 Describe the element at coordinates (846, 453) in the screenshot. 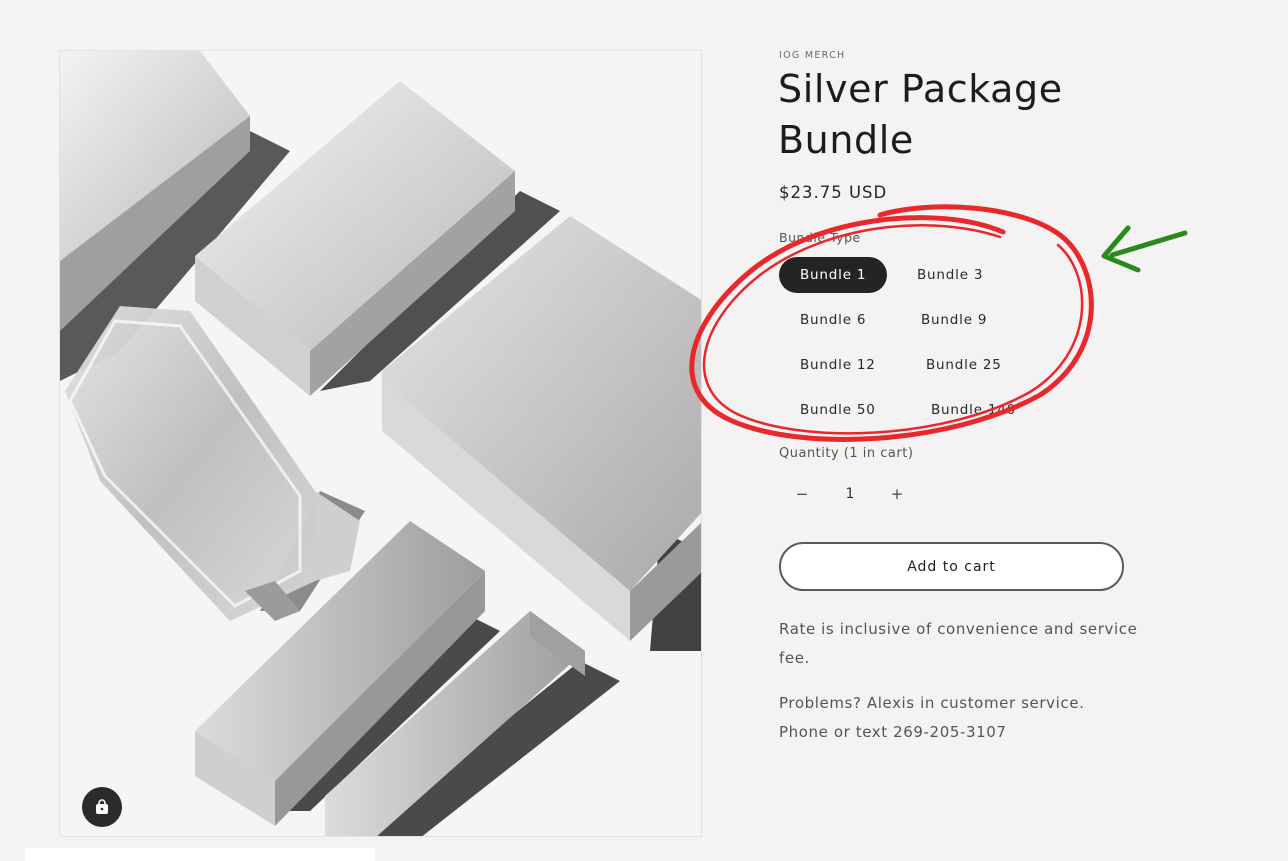

I see `quantity-label: Quantity (1 in cart)` at that location.